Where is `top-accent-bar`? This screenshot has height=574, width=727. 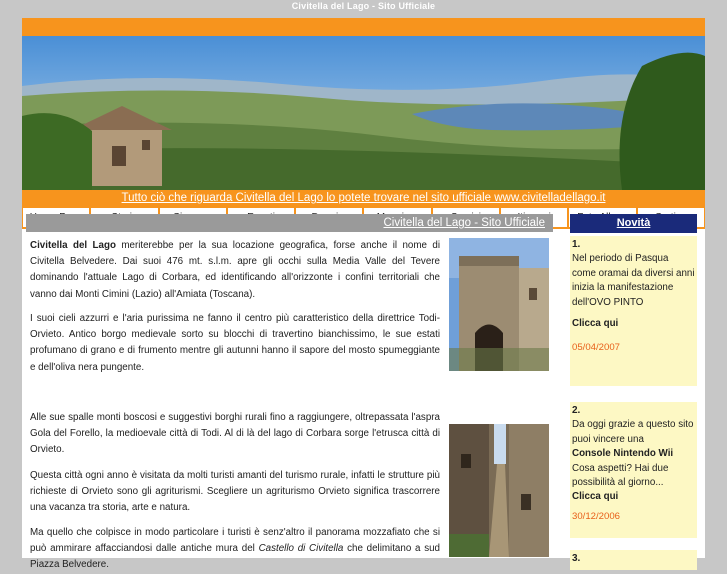
top-accent-bar is located at coordinates (363, 27).